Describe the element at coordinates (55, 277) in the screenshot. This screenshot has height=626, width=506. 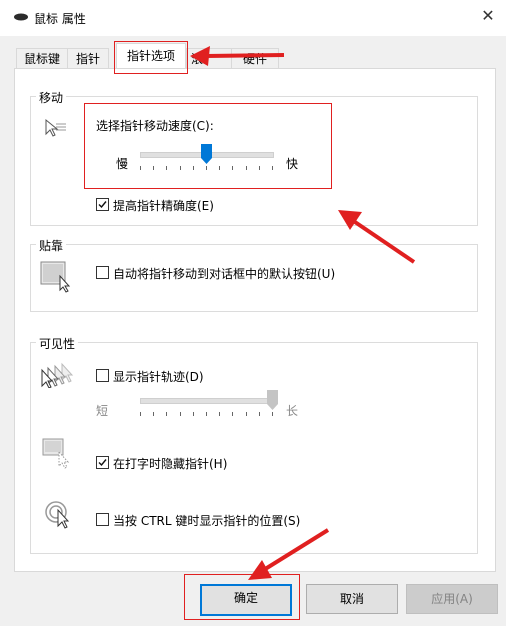
I see `snap-to-icon` at that location.